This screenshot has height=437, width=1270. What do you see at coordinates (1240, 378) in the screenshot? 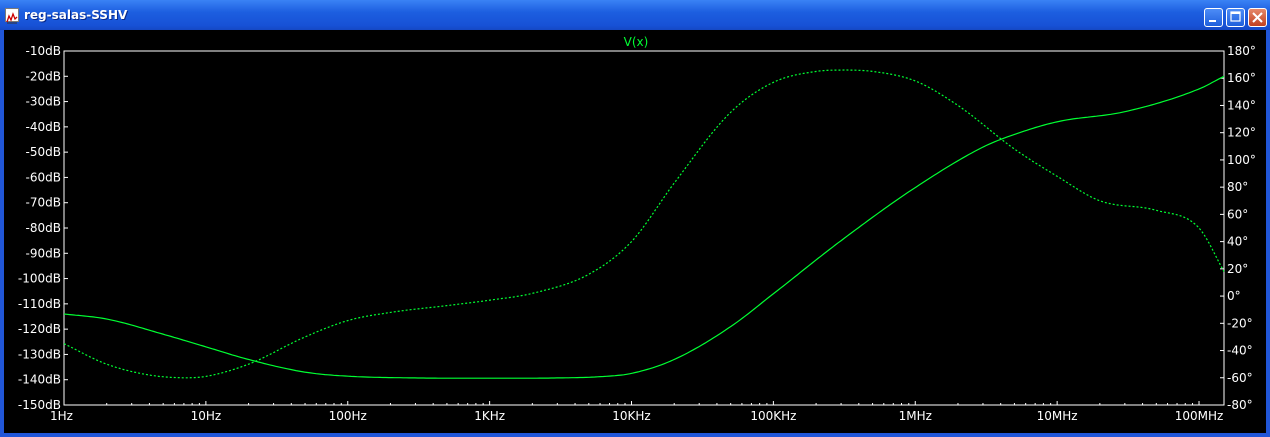
I see `right-tick-label: -60°` at bounding box center [1240, 378].